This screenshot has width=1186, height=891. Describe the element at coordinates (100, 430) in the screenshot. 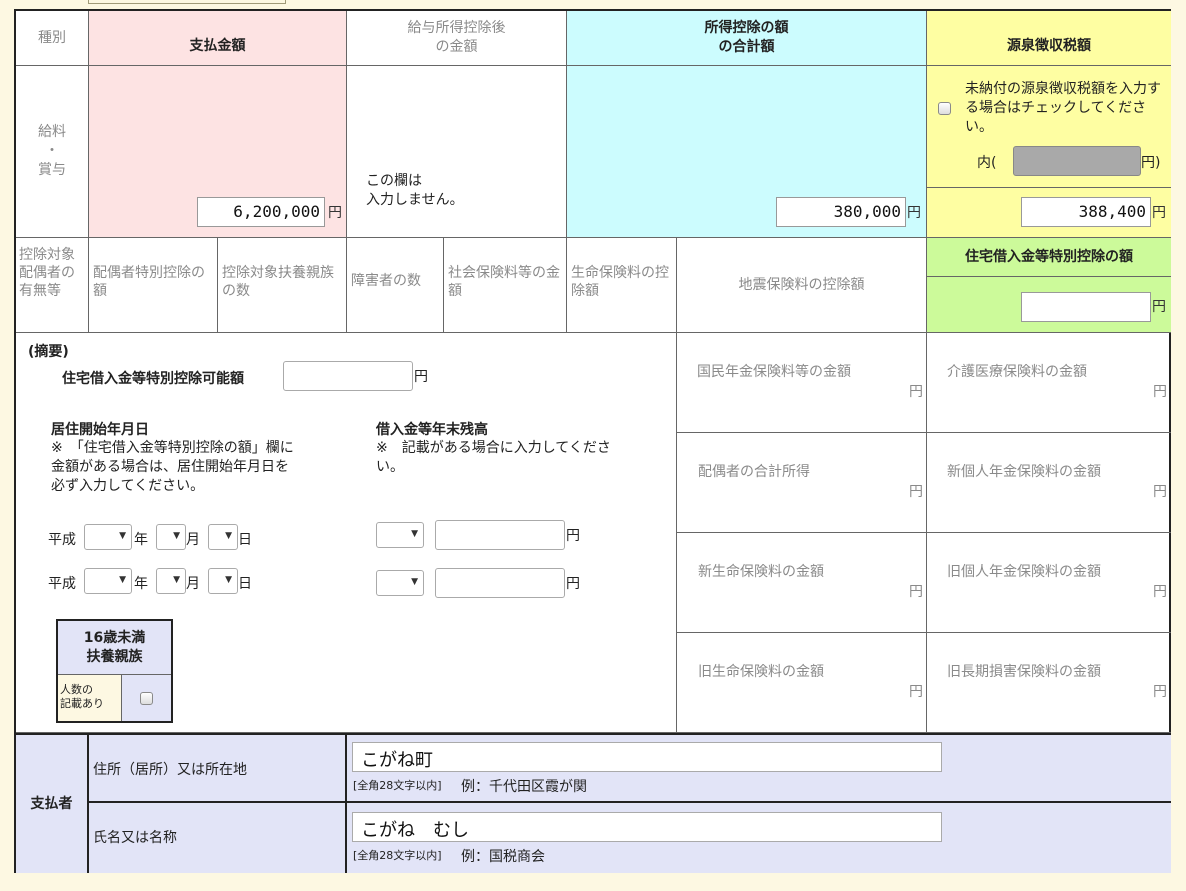

I see `residence-start-label: 居住開始年月日` at that location.